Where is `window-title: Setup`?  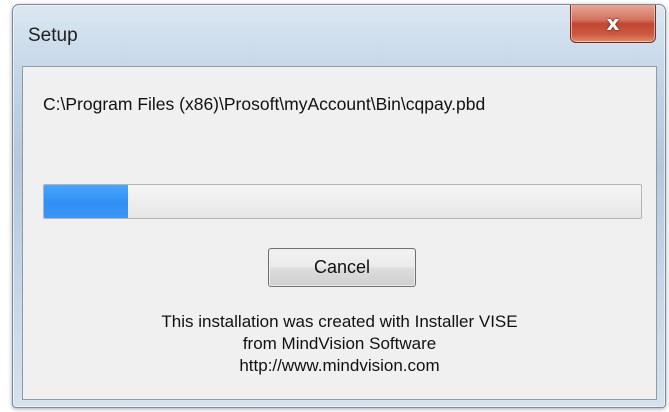 window-title: Setup is located at coordinates (53, 35).